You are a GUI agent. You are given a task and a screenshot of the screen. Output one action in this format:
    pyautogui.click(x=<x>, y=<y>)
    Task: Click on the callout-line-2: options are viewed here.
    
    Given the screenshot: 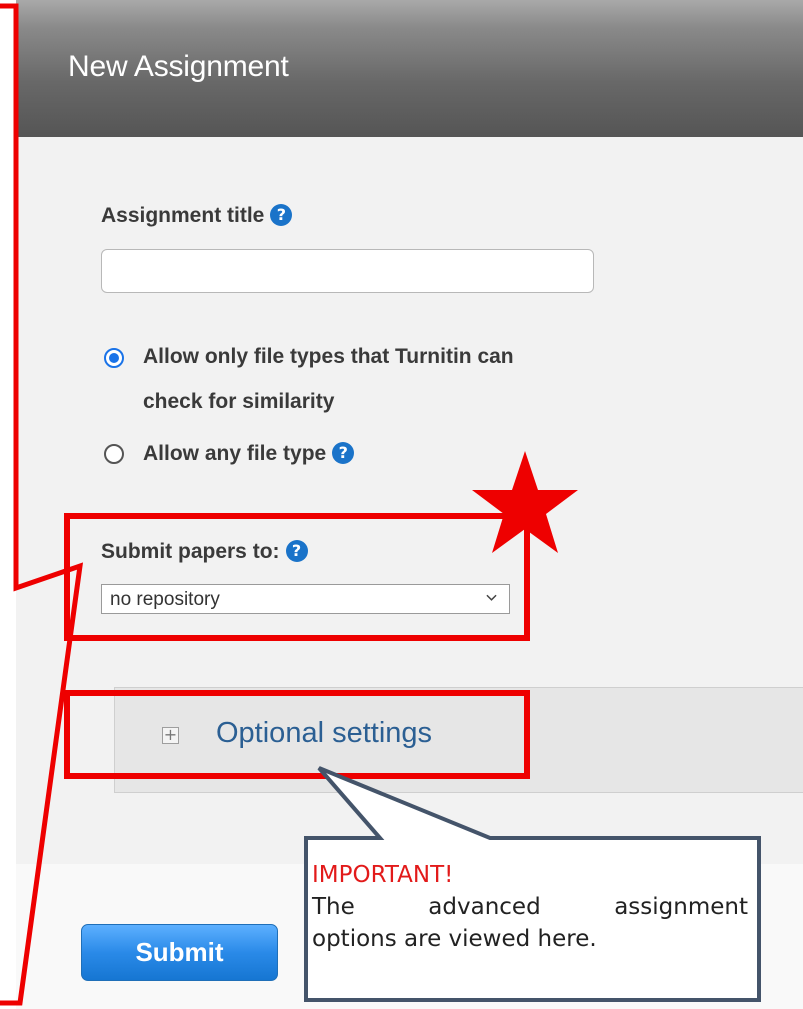 What is the action you would take?
    pyautogui.click(x=454, y=939)
    